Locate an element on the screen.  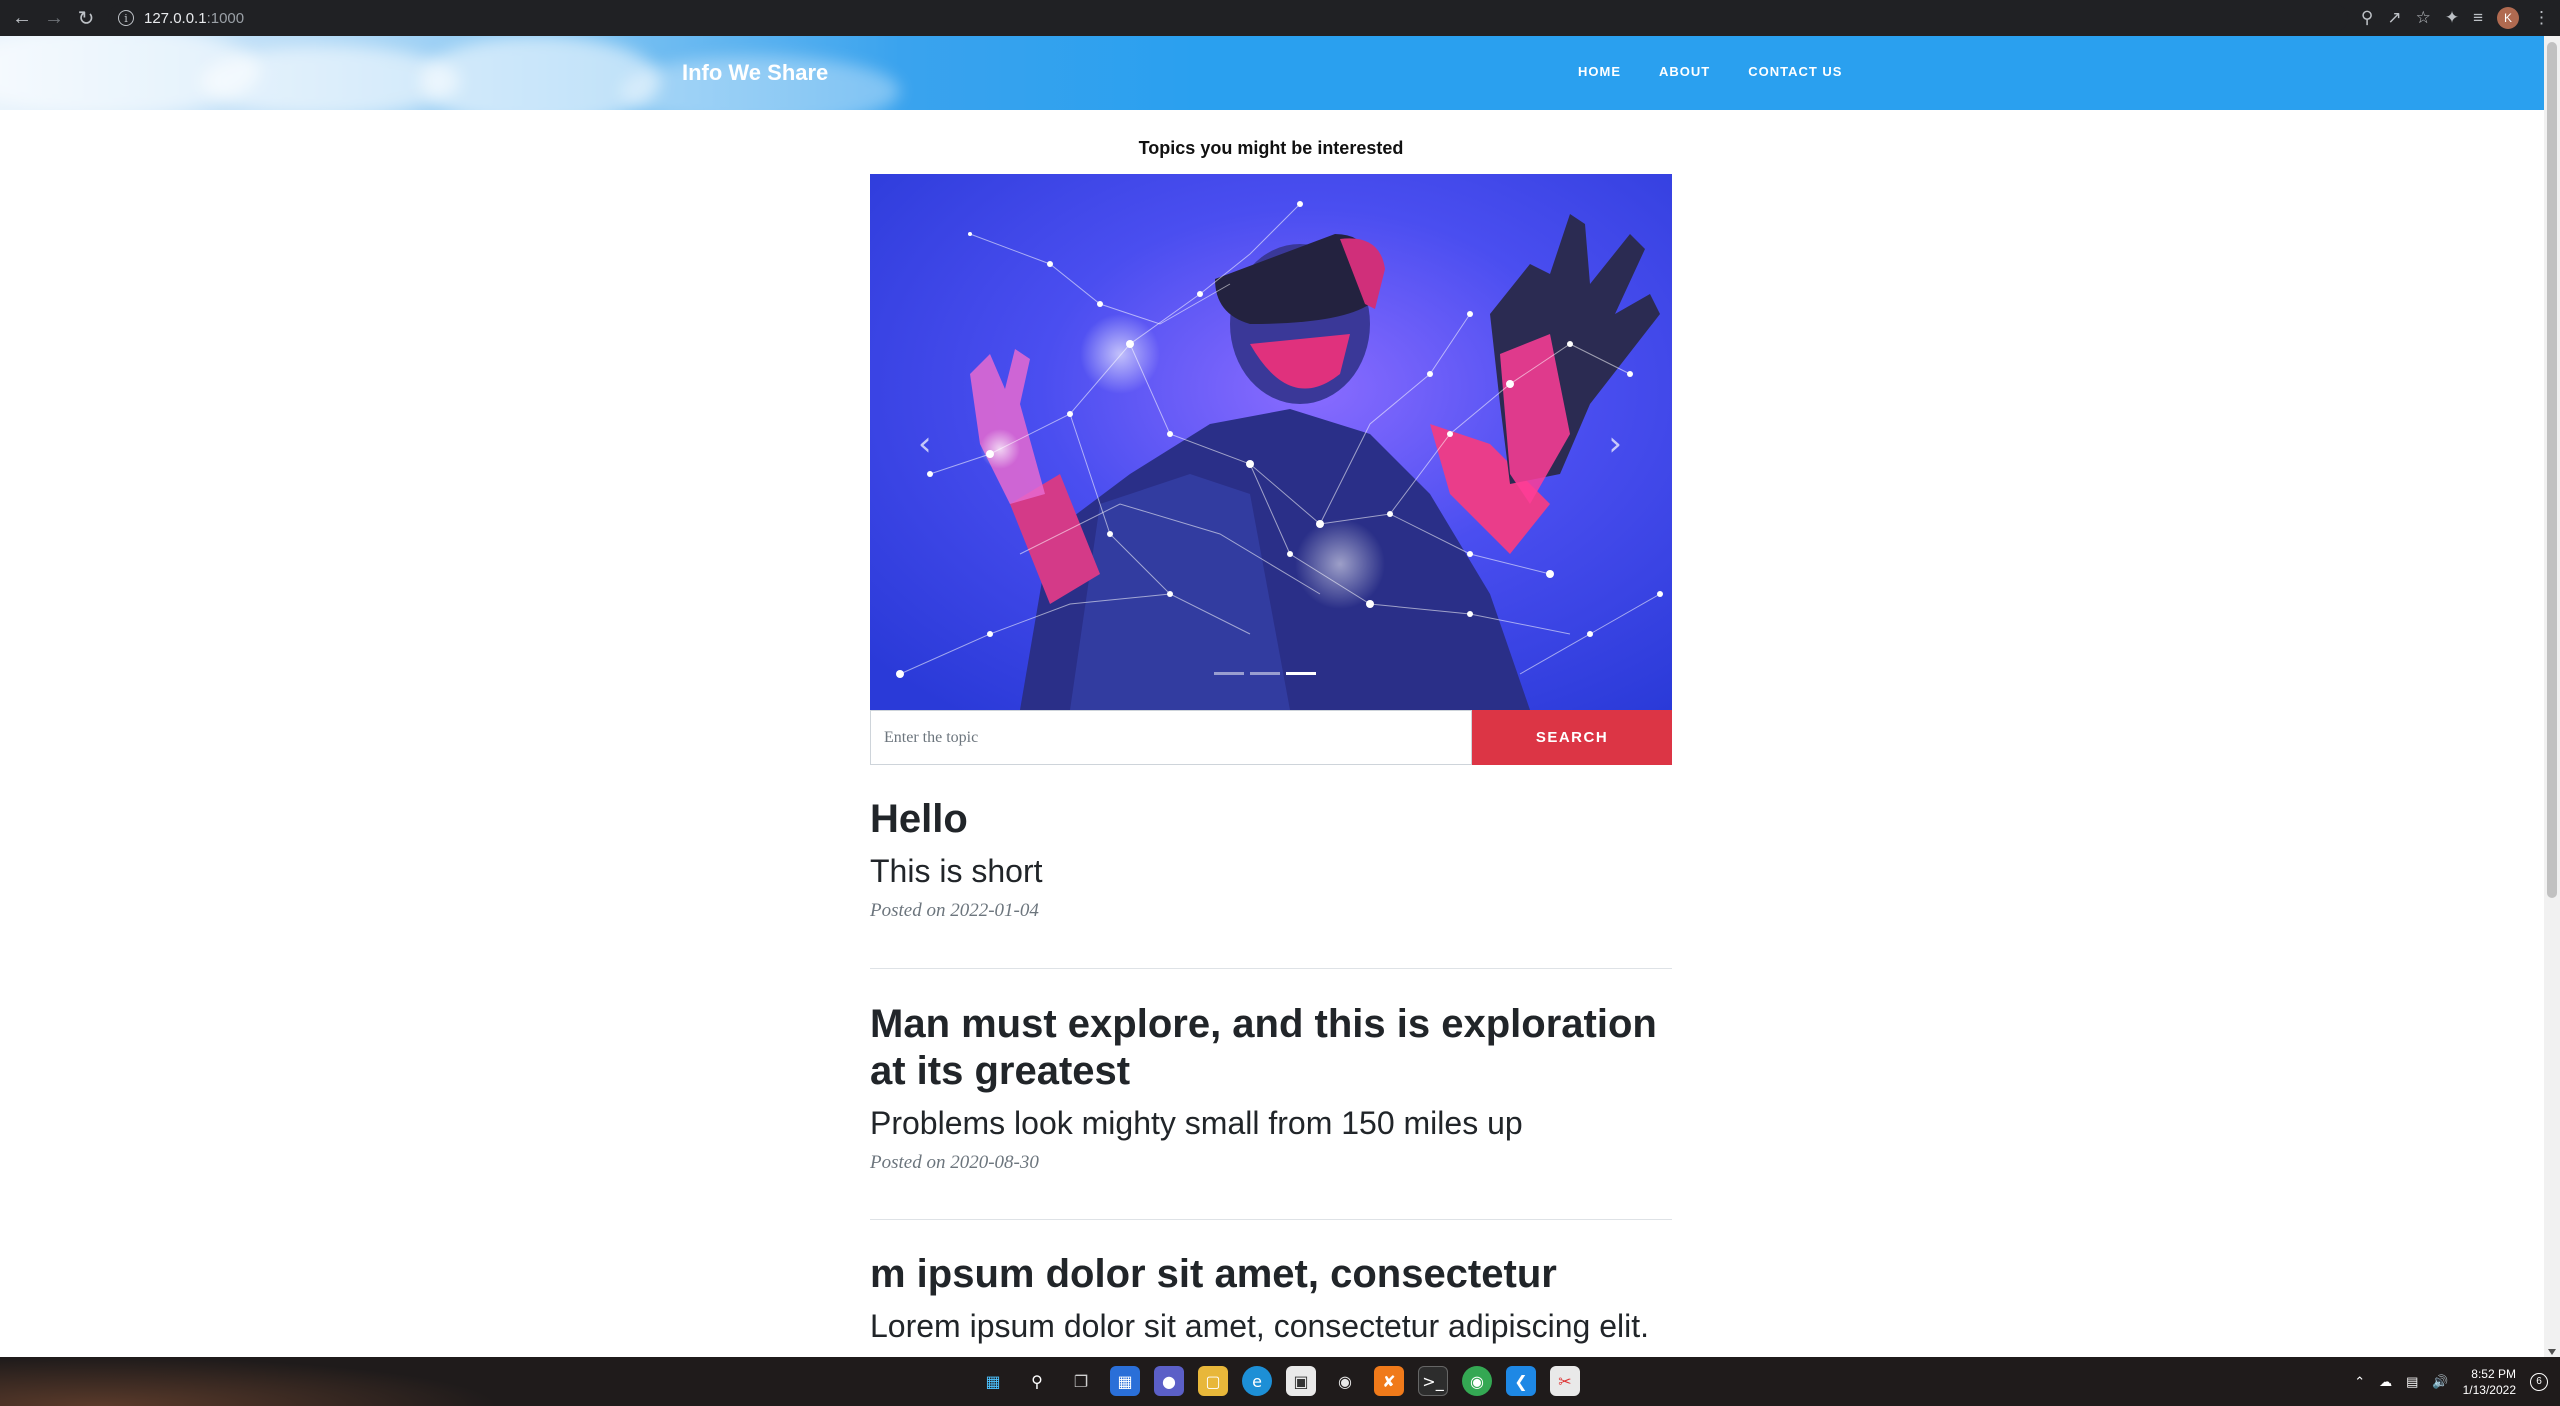
address-url: 127.0.0.1:1000 is located at coordinates (194, 18).